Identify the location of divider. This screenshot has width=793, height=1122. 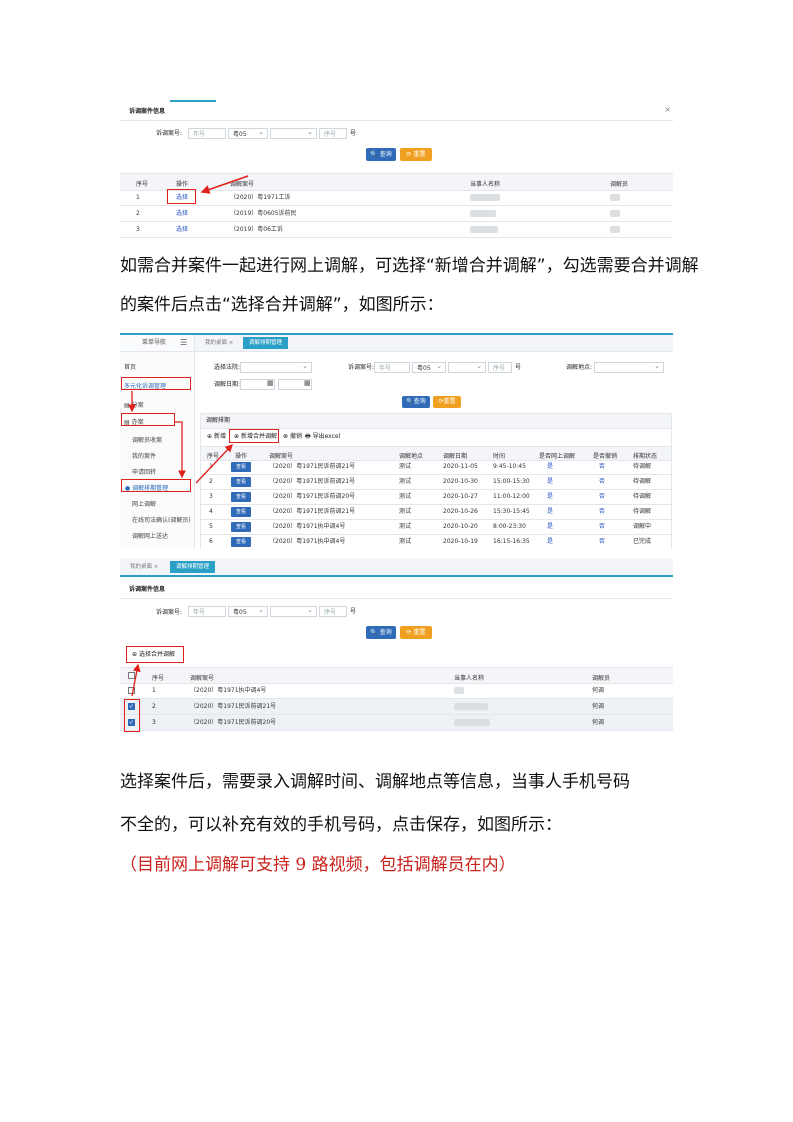
(396, 598).